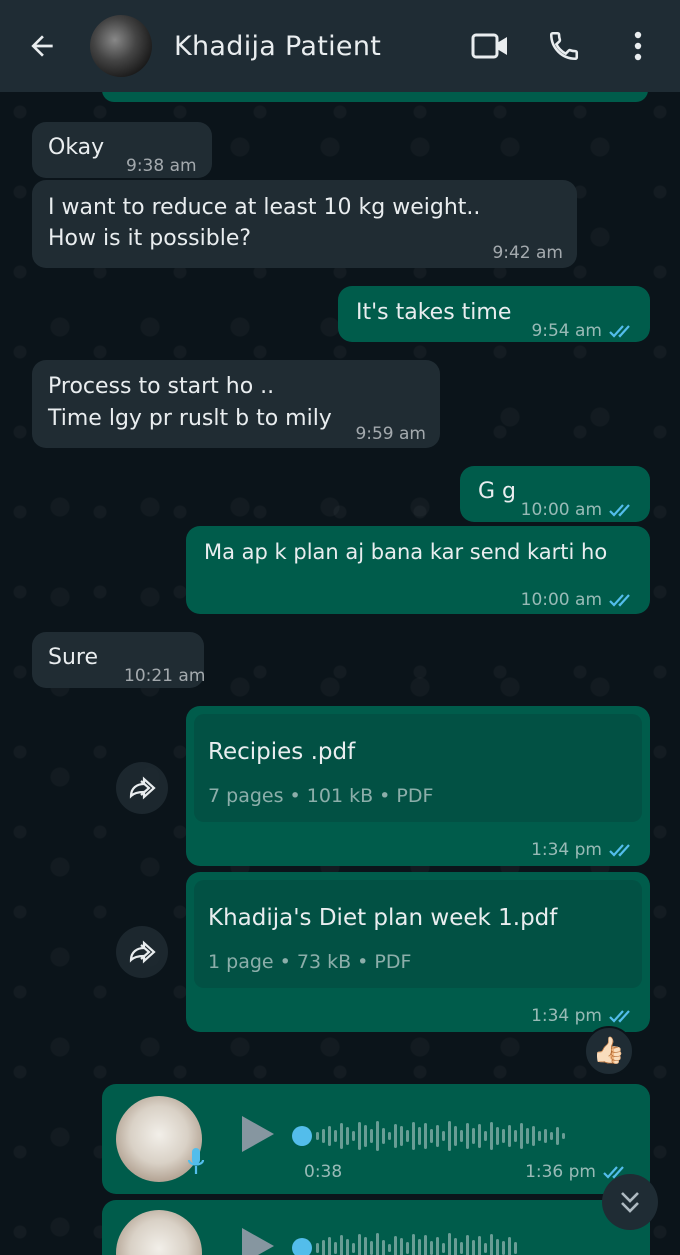 This screenshot has height=1255, width=680. I want to click on microphone-icon, so click(196, 1167).